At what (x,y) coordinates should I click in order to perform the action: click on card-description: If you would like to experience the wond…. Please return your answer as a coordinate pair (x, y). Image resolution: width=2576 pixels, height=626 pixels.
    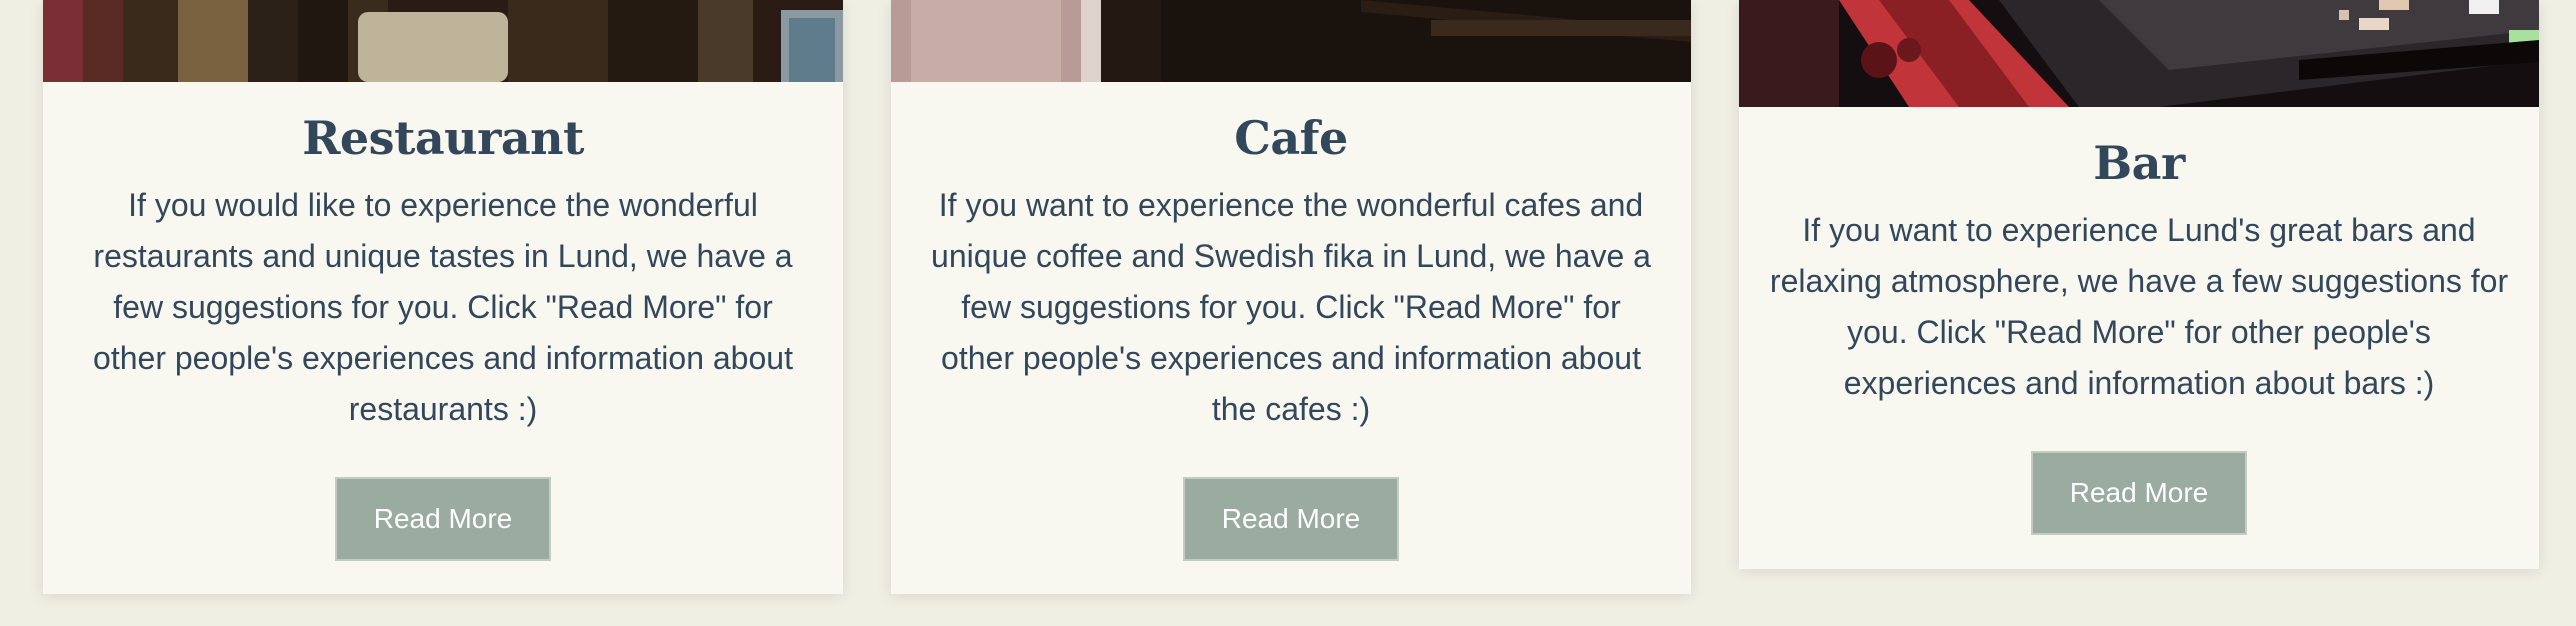
    Looking at the image, I should click on (443, 307).